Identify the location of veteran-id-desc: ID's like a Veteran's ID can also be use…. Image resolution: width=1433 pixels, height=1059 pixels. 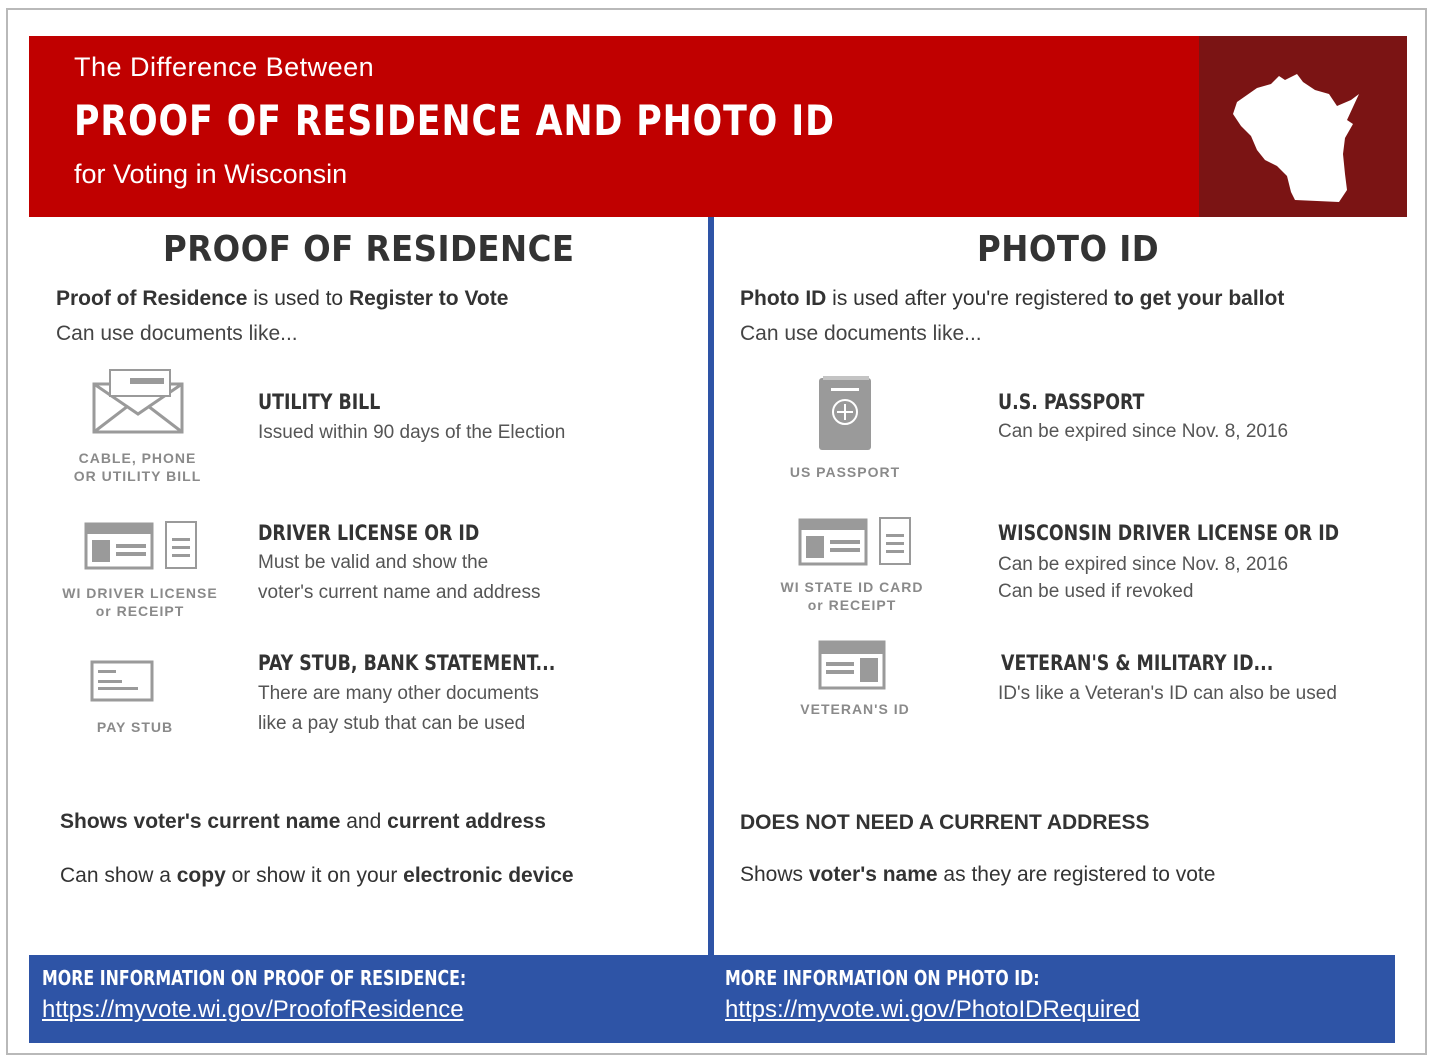
(1167, 693).